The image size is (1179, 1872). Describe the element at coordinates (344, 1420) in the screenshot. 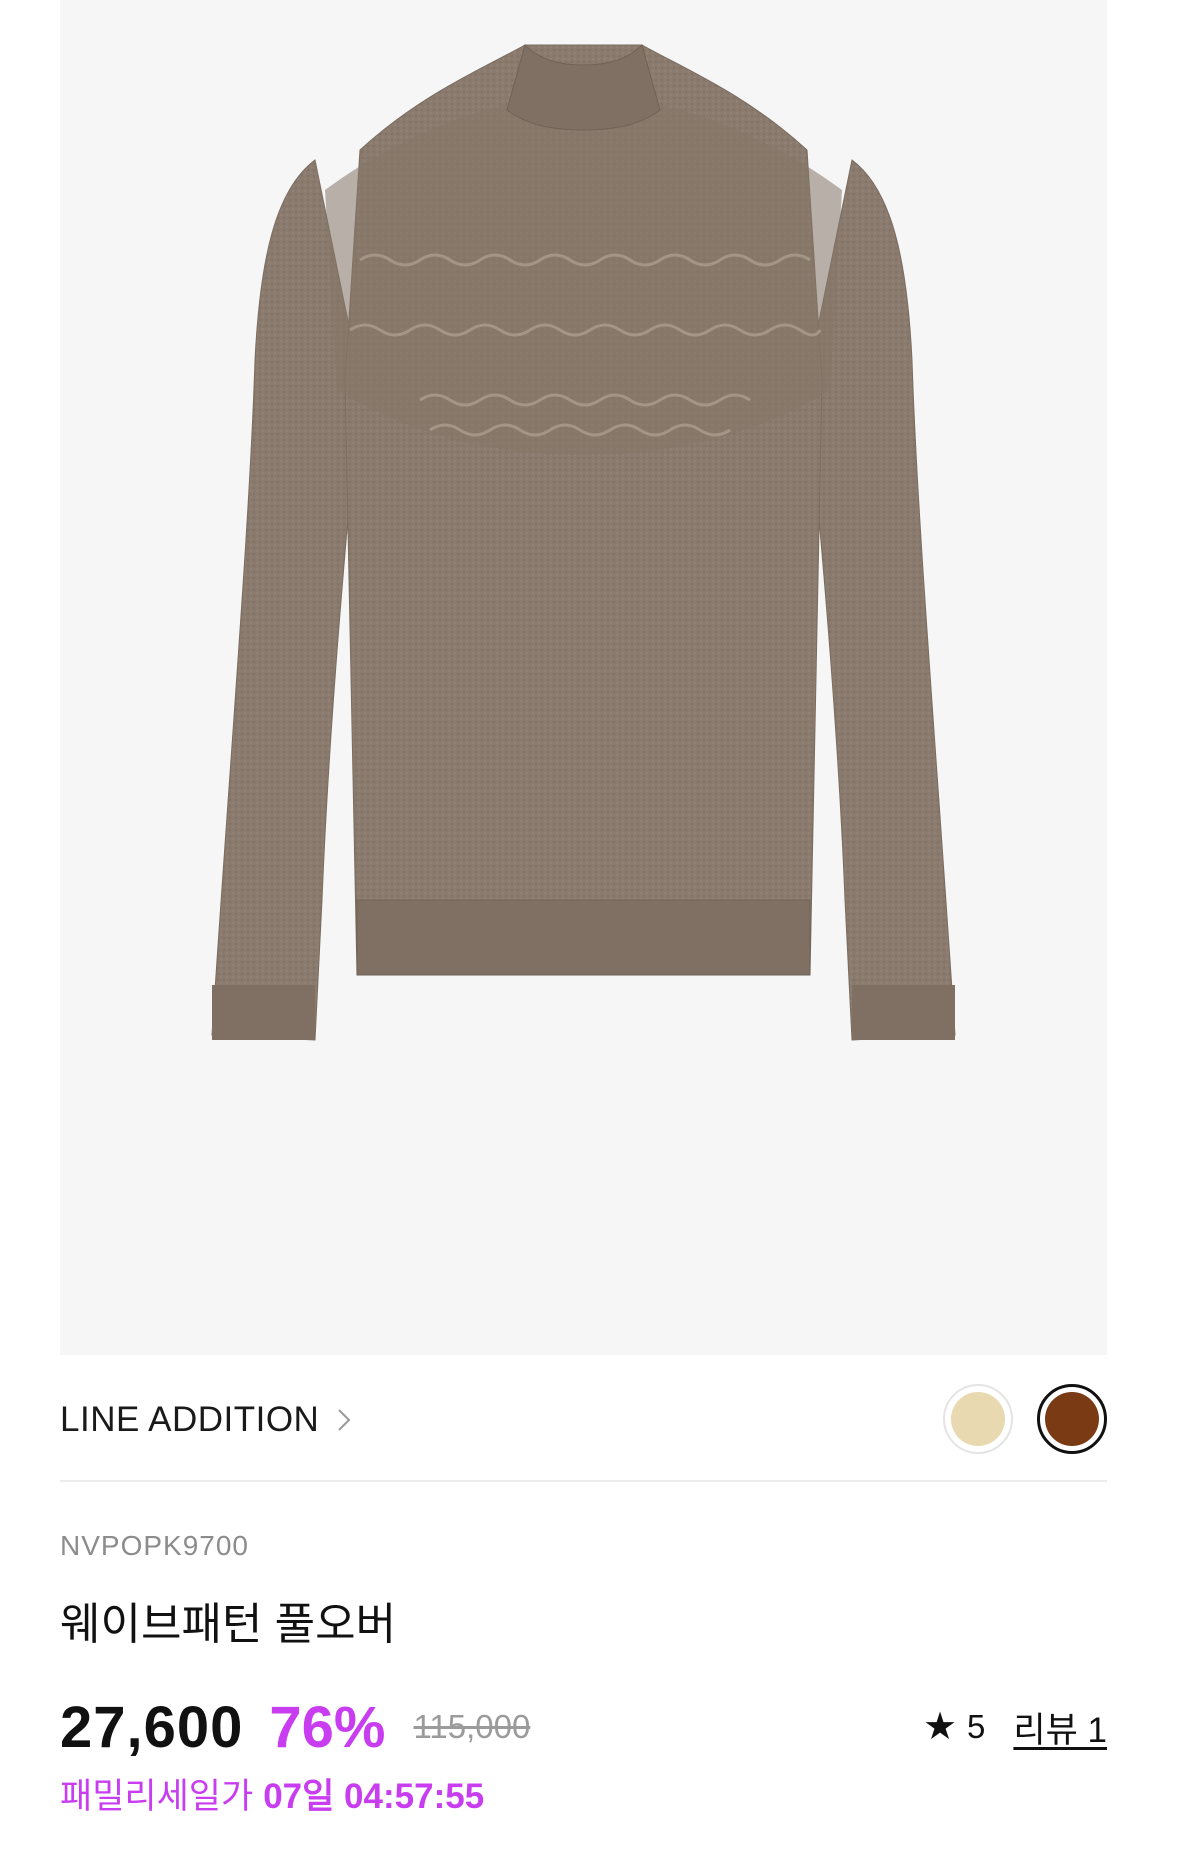

I see `chevron-right-icon` at that location.